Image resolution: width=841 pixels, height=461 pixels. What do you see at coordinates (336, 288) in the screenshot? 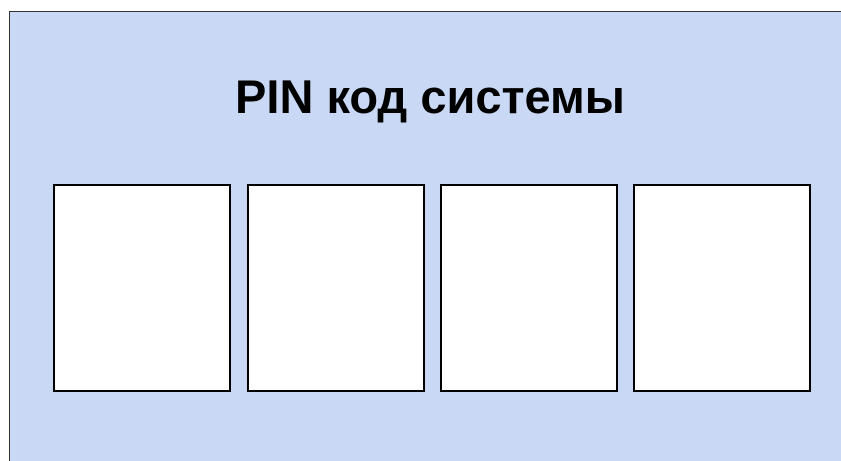
I see `pin-digit-2-input` at bounding box center [336, 288].